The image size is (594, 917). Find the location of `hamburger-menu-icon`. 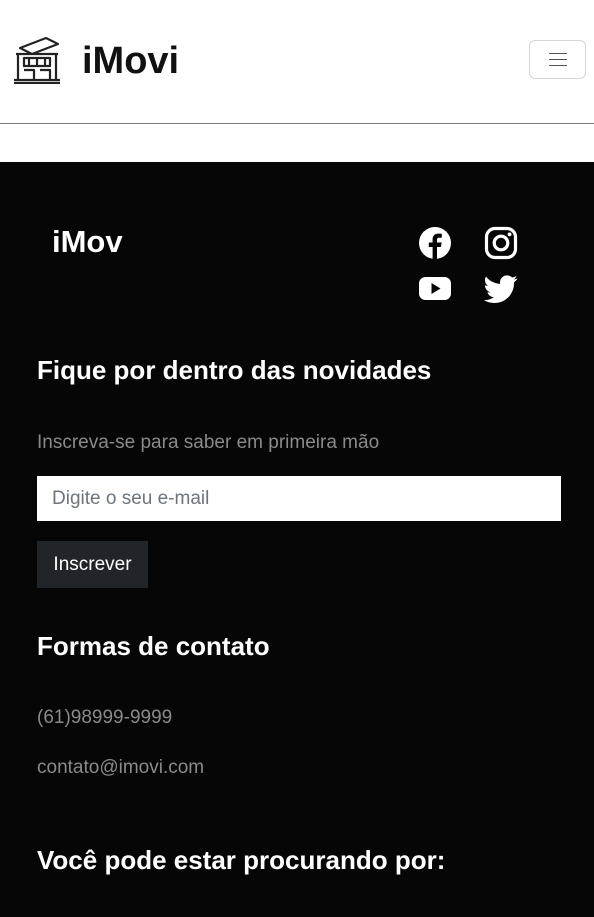

hamburger-menu-icon is located at coordinates (557, 59).